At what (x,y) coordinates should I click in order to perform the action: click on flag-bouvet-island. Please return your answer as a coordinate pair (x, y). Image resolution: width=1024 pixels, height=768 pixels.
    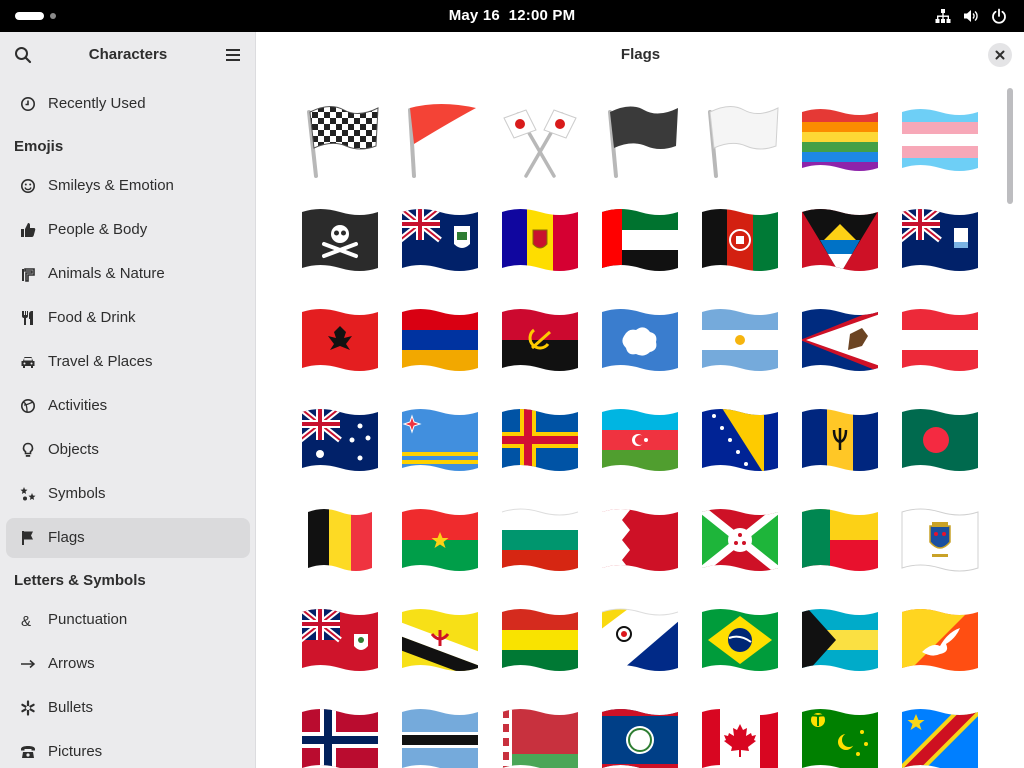
    Looking at the image, I should click on (340, 734).